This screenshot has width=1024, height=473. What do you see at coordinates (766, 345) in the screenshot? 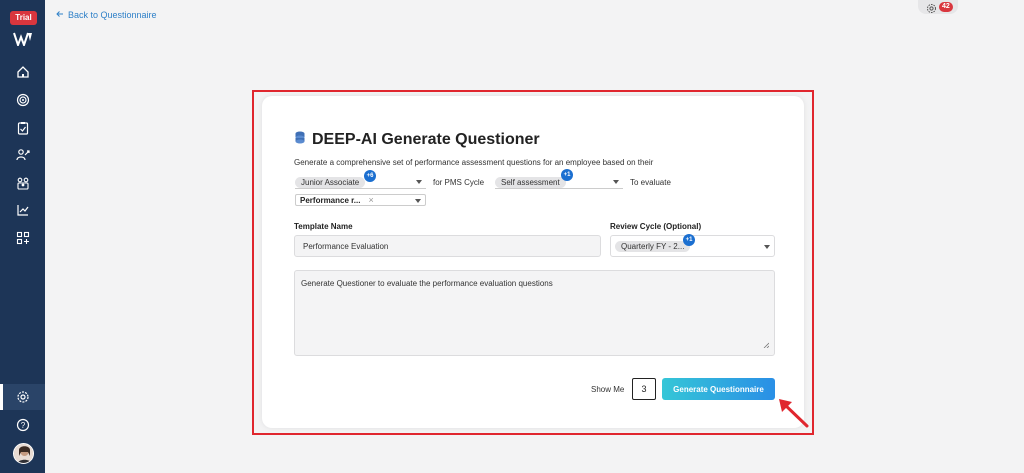
I see `resize-handle-icon` at bounding box center [766, 345].